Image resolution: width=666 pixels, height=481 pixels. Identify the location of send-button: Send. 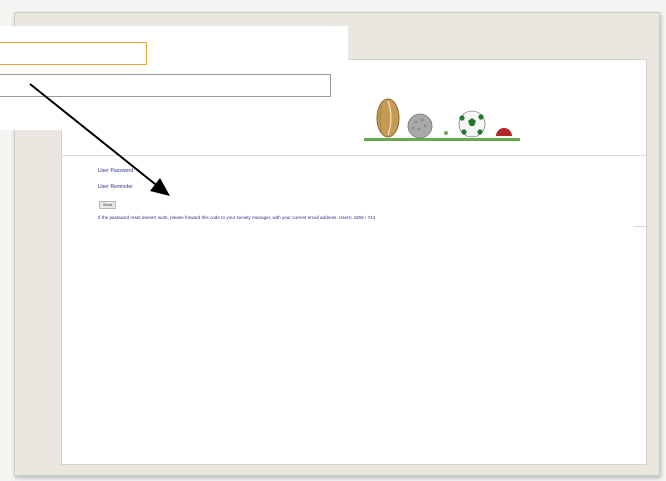
(108, 205).